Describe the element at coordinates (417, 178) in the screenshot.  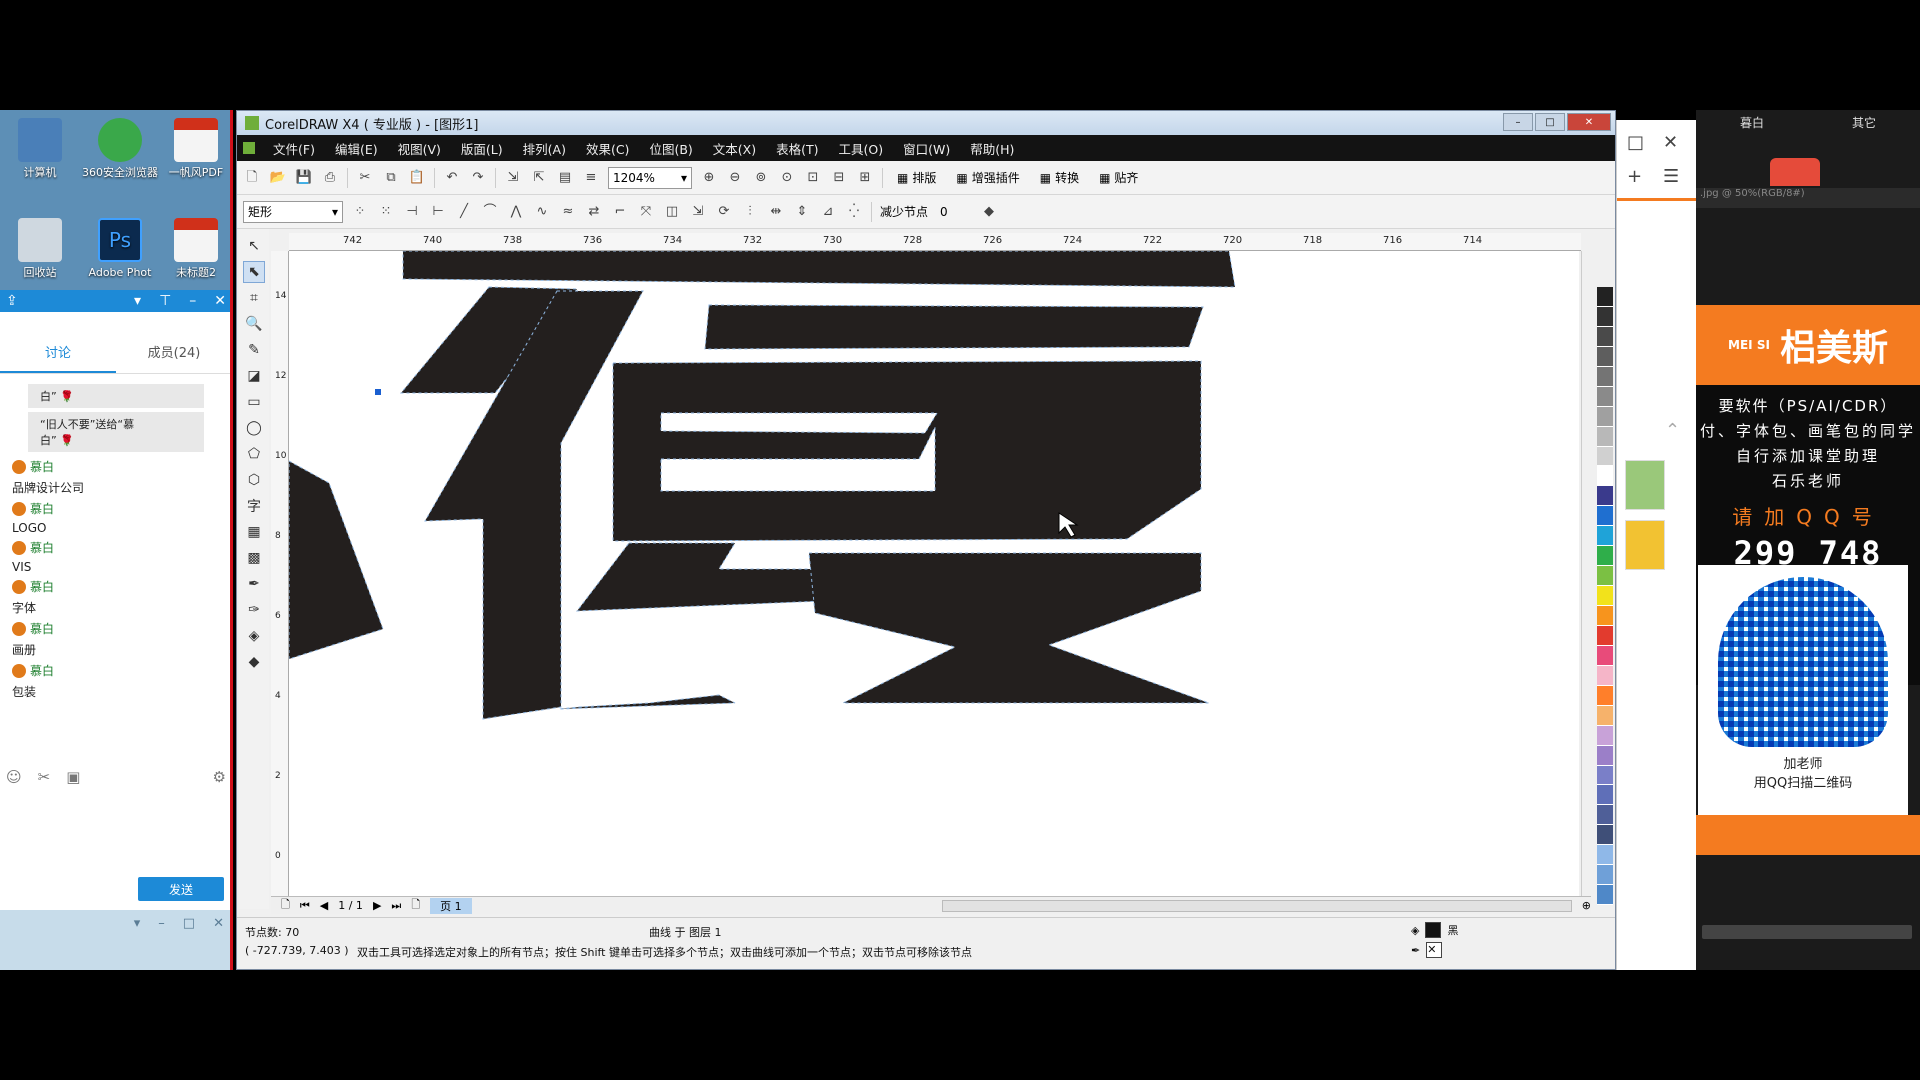
I see `paste-icon: 📋` at that location.